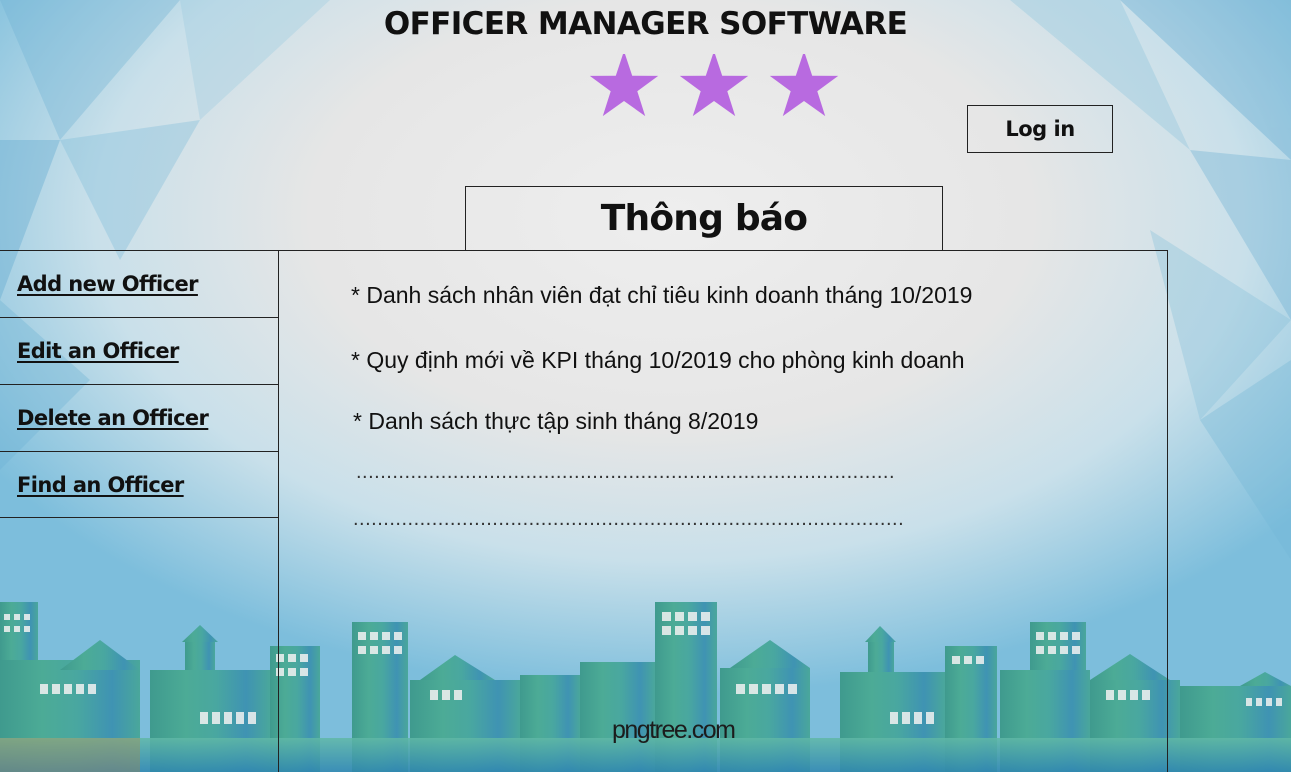 Image resolution: width=1291 pixels, height=772 pixels. I want to click on app-title: OFFICER MANAGER SOFTWARE, so click(645, 24).